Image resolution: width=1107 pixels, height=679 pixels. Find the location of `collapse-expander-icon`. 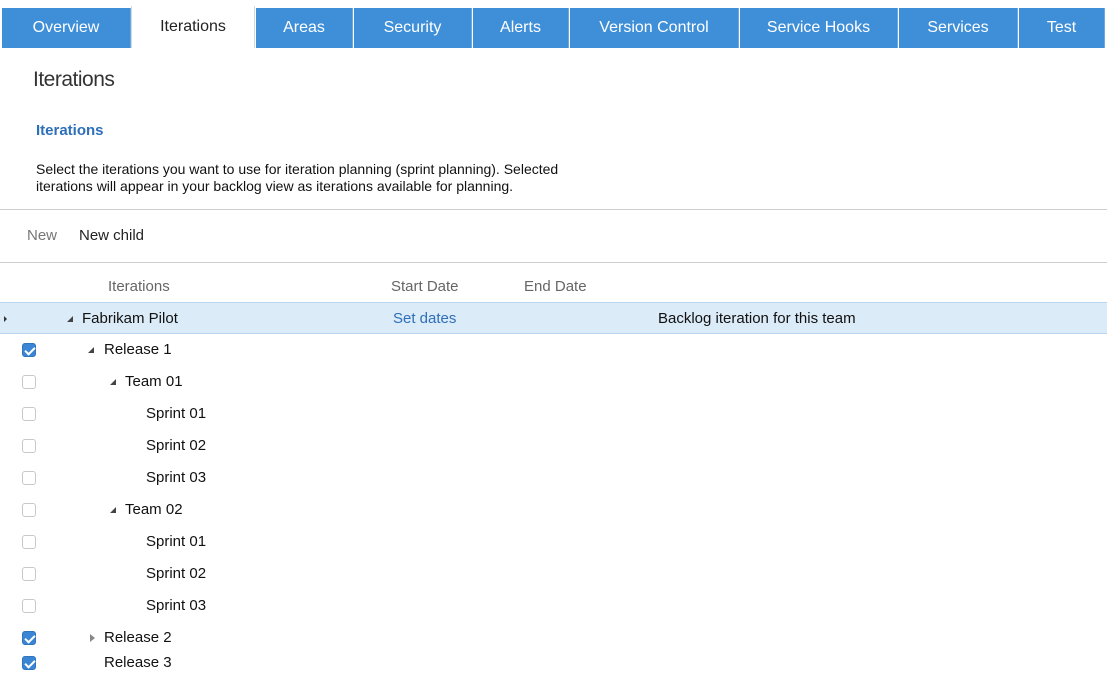

collapse-expander-icon is located at coordinates (92, 638).